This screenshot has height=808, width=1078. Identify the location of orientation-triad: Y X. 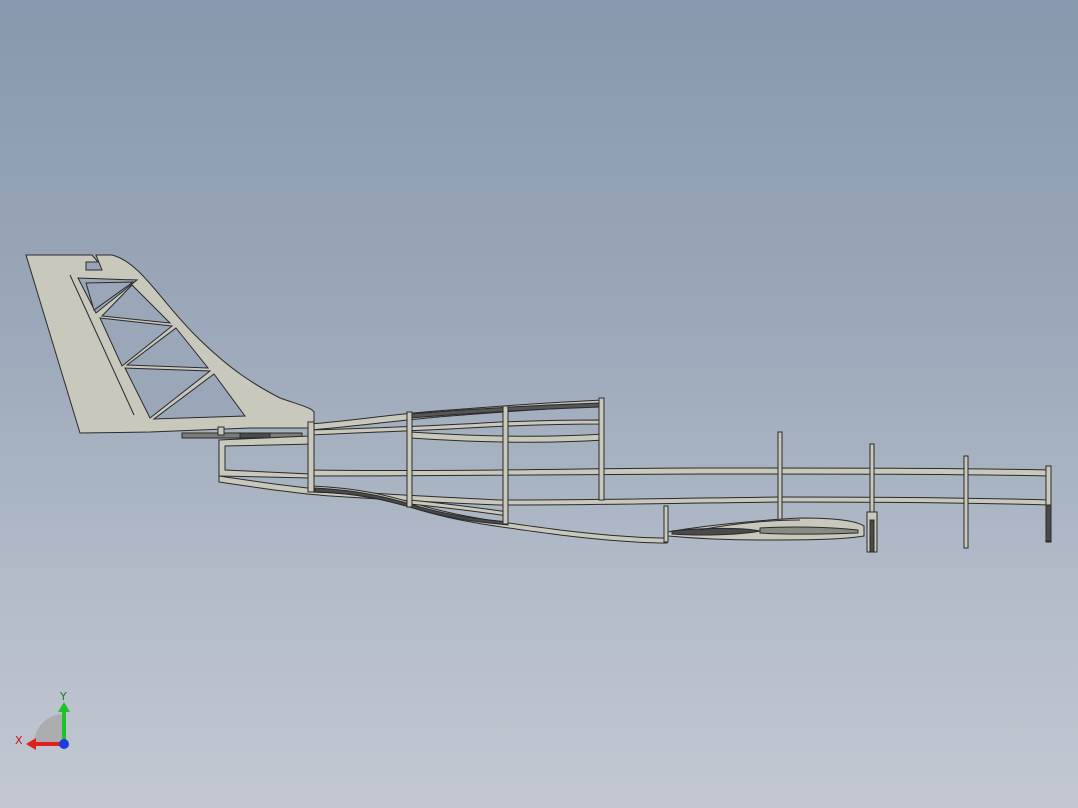
(42, 720).